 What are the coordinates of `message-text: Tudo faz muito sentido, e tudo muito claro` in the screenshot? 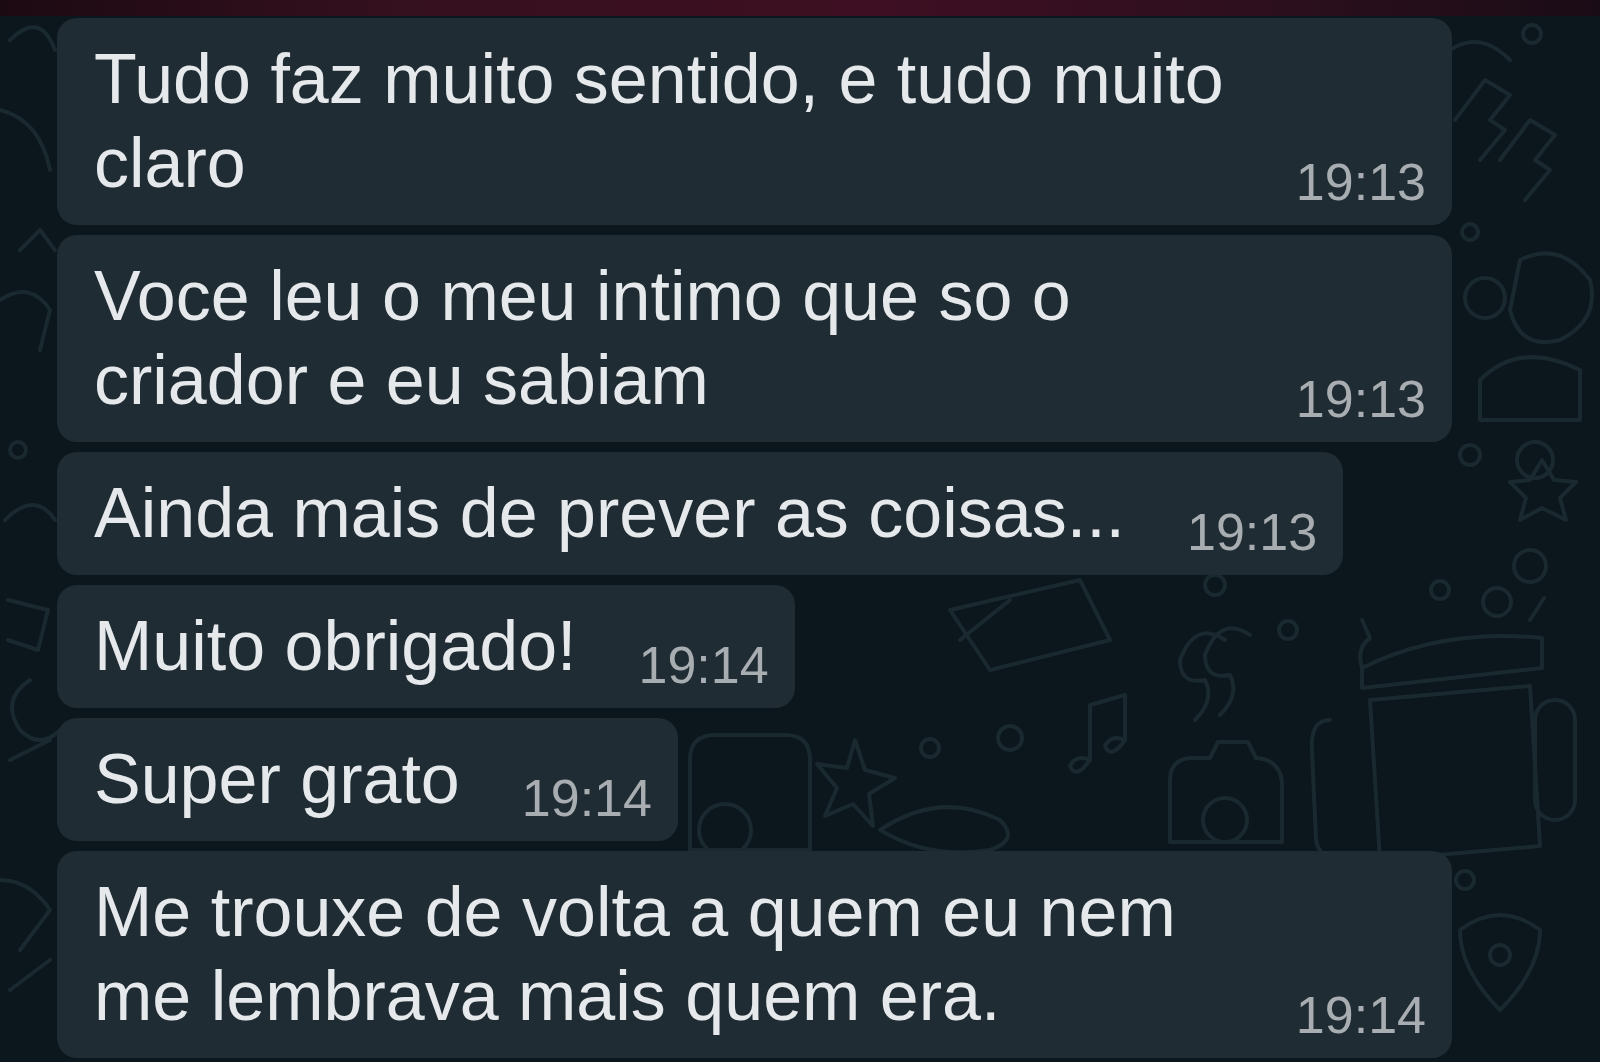 It's located at (659, 121).